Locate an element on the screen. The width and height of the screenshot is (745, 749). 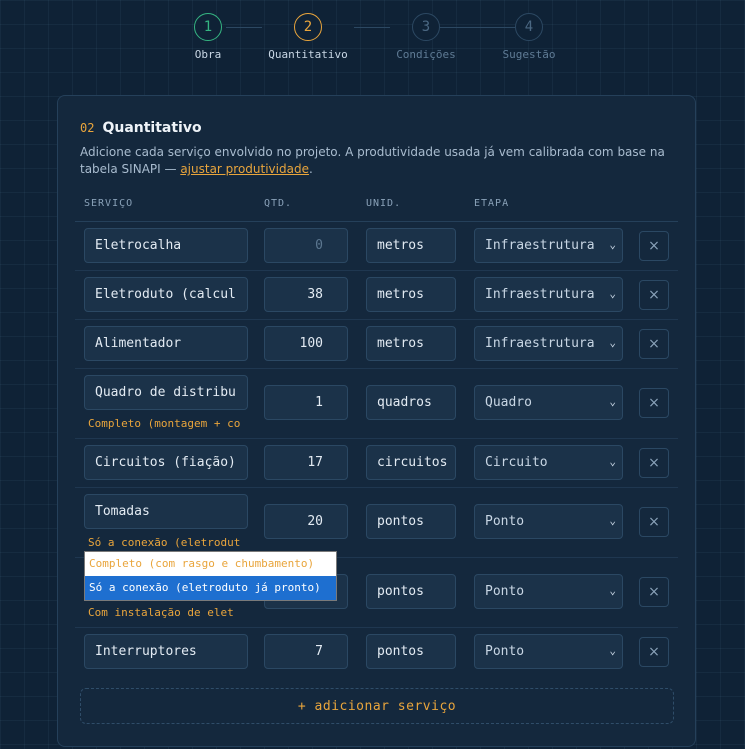
quantity-input: 7 is located at coordinates (306, 651).